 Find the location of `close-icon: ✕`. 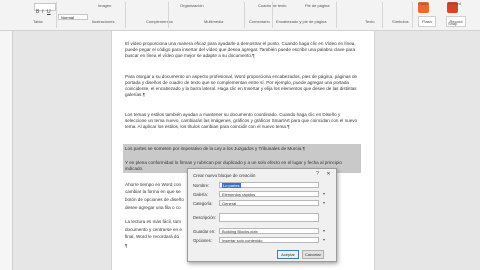

close-icon: ✕ is located at coordinates (328, 174).